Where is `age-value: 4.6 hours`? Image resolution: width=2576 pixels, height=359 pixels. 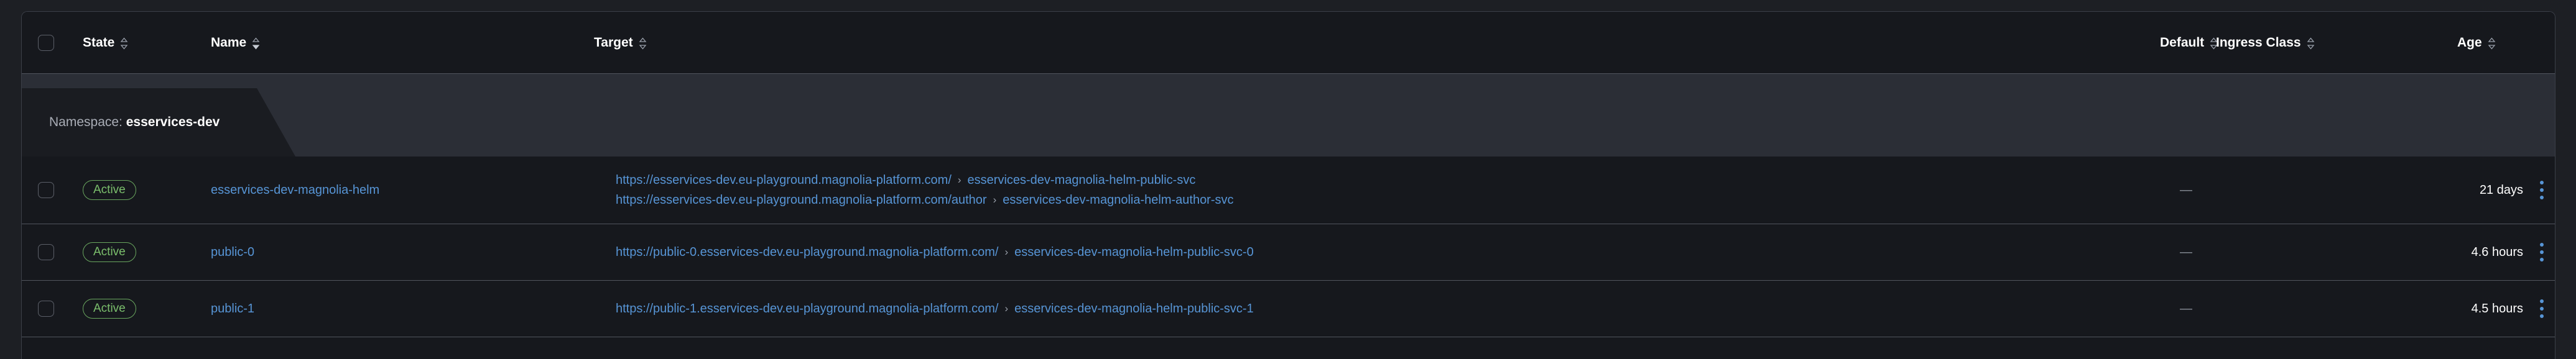
age-value: 4.6 hours is located at coordinates (2497, 252).